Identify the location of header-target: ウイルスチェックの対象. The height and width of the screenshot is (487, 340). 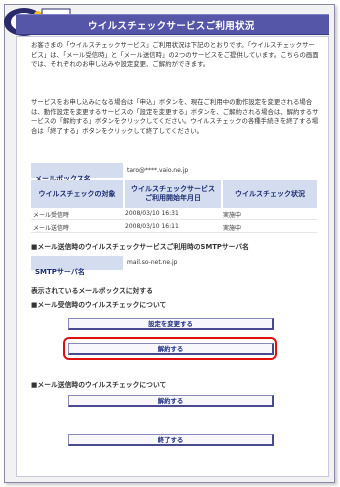
(77, 194).